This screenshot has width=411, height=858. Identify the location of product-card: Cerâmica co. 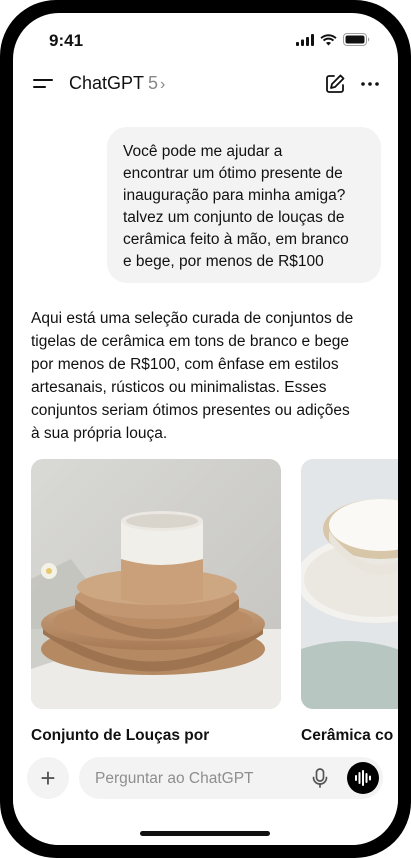
(349, 609).